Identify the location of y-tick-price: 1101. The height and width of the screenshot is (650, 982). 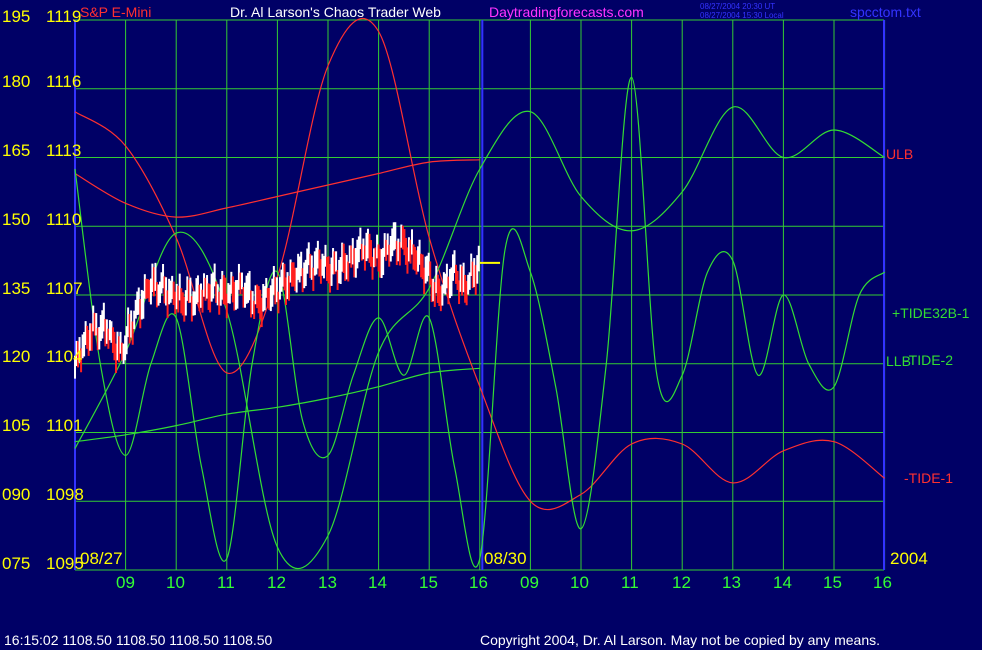
(64, 425).